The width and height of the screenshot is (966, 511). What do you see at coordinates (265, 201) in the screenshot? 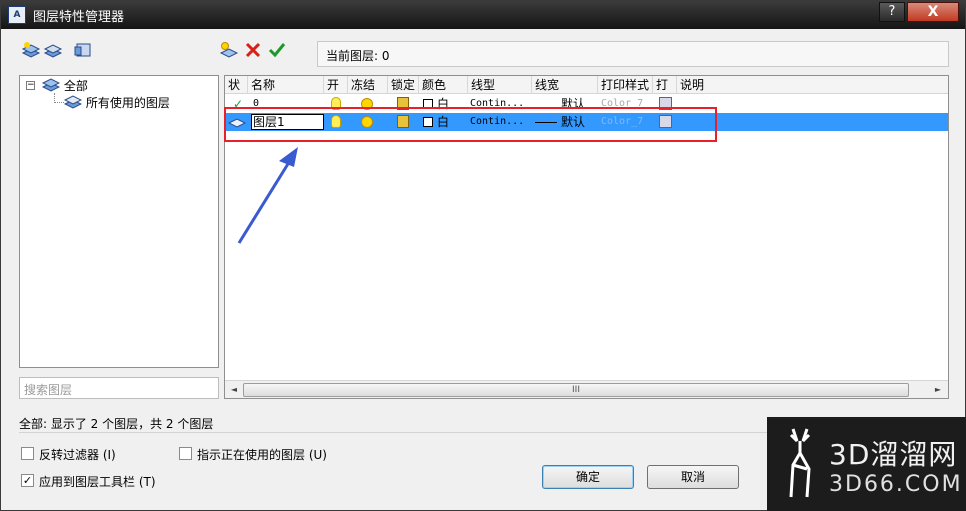
I see `arrow-shaft` at bounding box center [265, 201].